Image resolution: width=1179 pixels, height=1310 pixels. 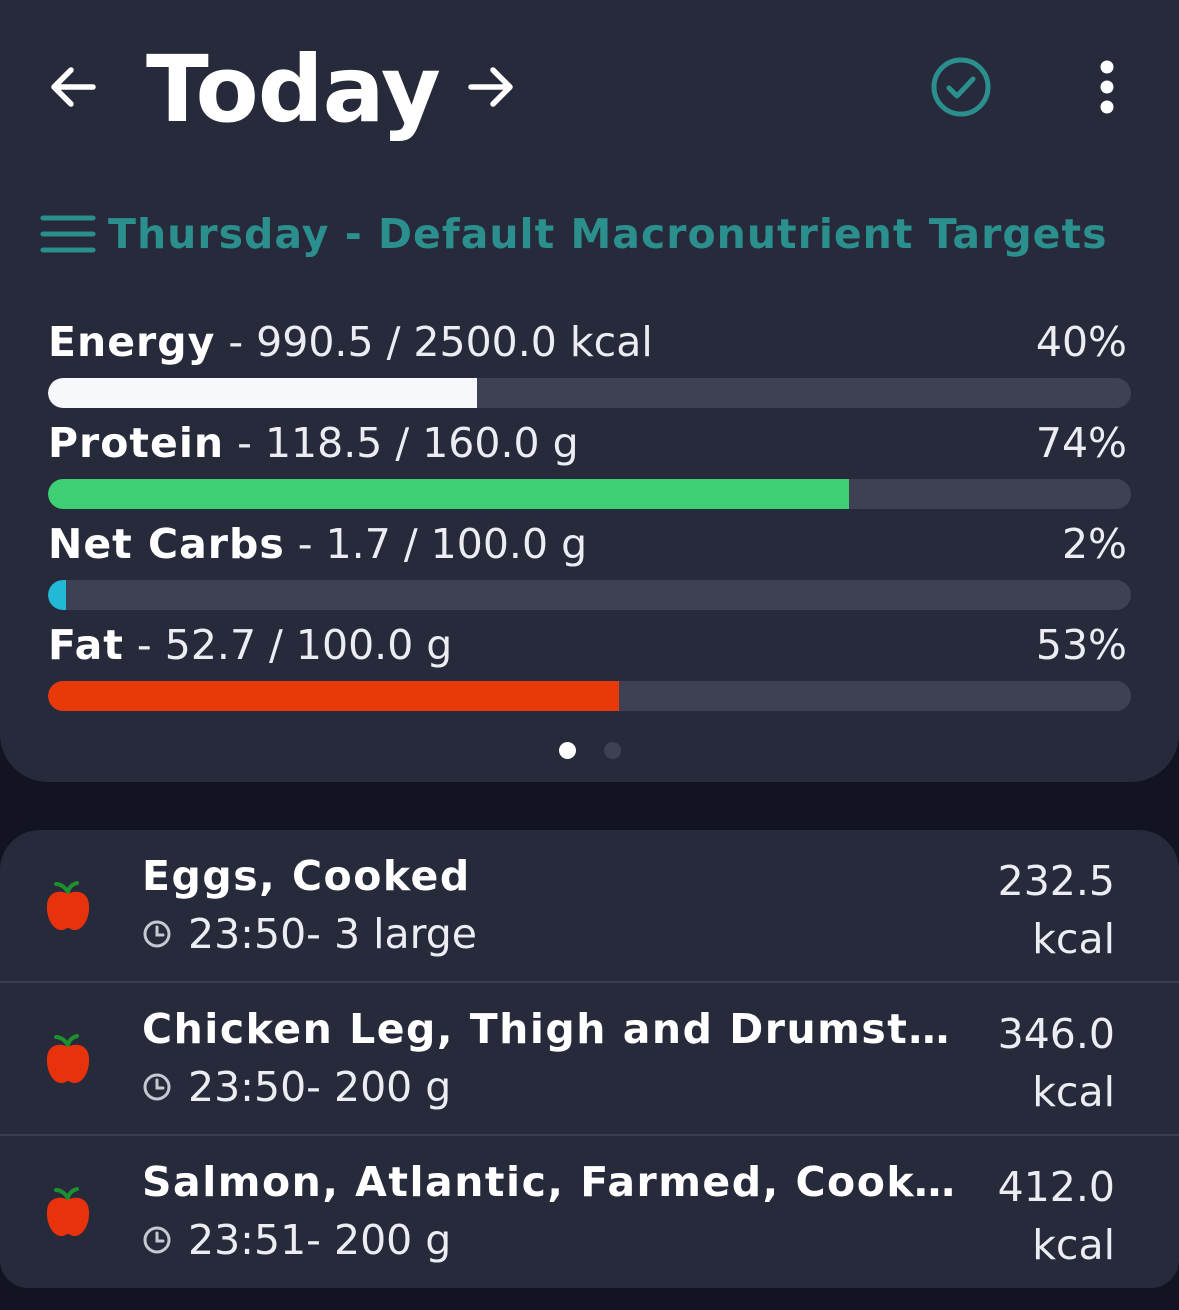 What do you see at coordinates (589, 750) in the screenshot?
I see `page-indicator` at bounding box center [589, 750].